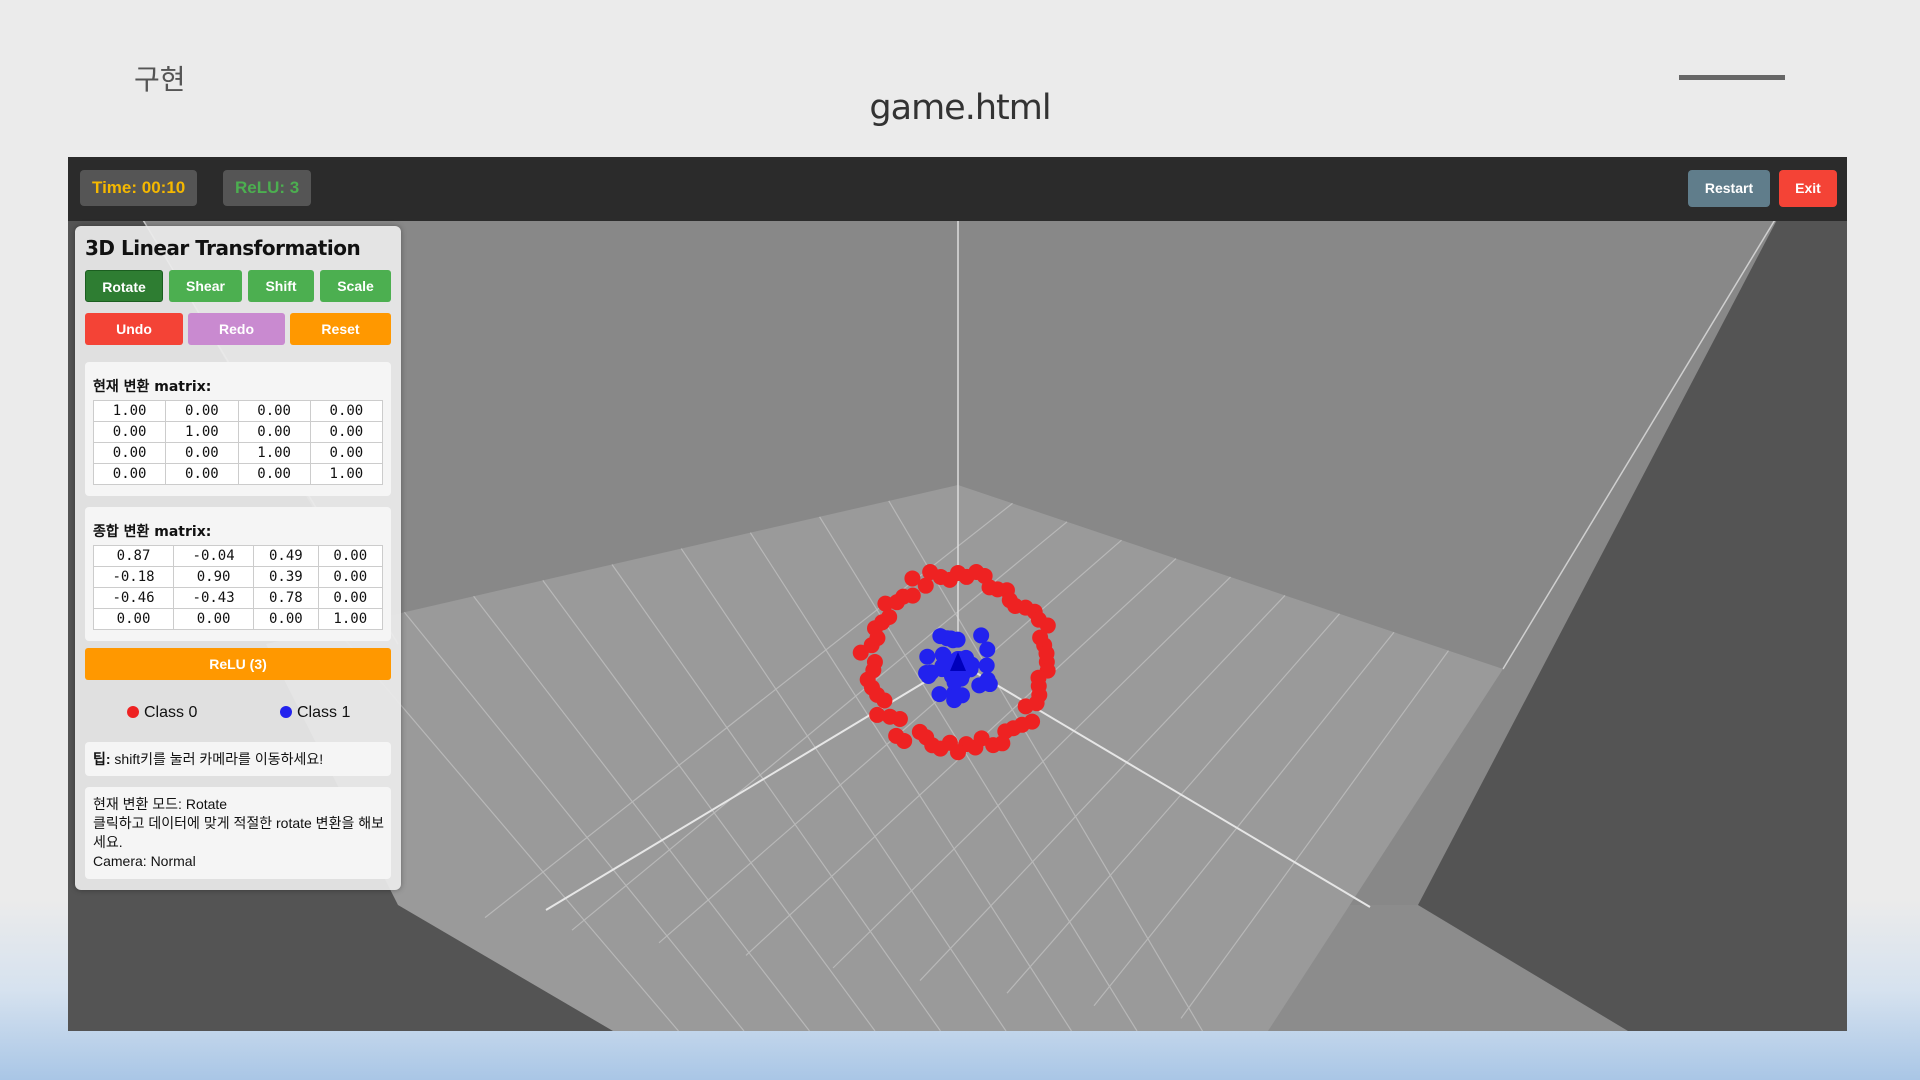 The width and height of the screenshot is (1920, 1080). Describe the element at coordinates (1732, 77) in the screenshot. I see `slide-decoration-line` at that location.